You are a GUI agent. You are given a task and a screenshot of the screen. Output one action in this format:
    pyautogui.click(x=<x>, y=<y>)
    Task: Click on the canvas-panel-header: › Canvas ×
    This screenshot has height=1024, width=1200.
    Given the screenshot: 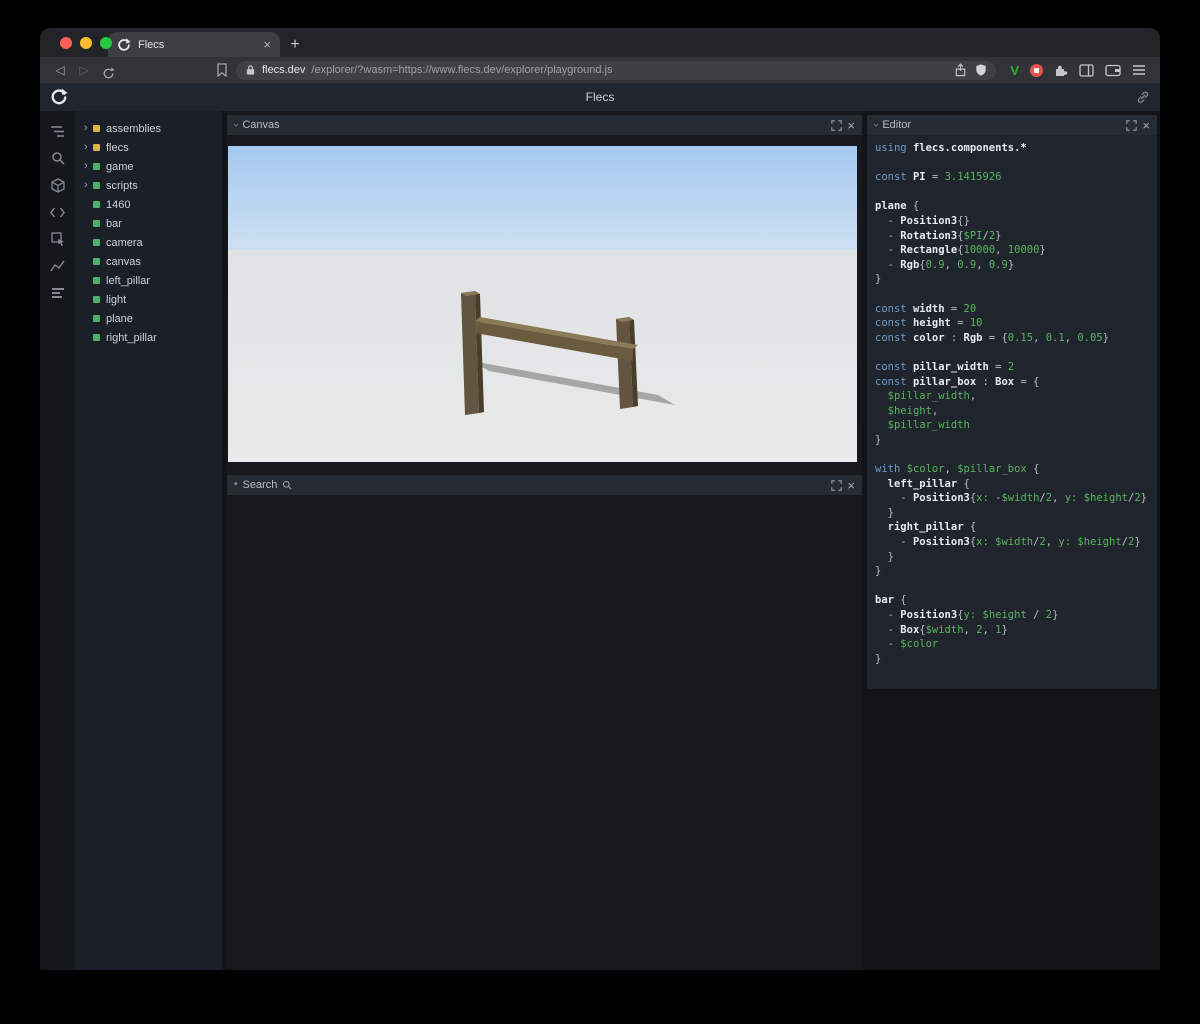 What is the action you would take?
    pyautogui.click(x=544, y=125)
    